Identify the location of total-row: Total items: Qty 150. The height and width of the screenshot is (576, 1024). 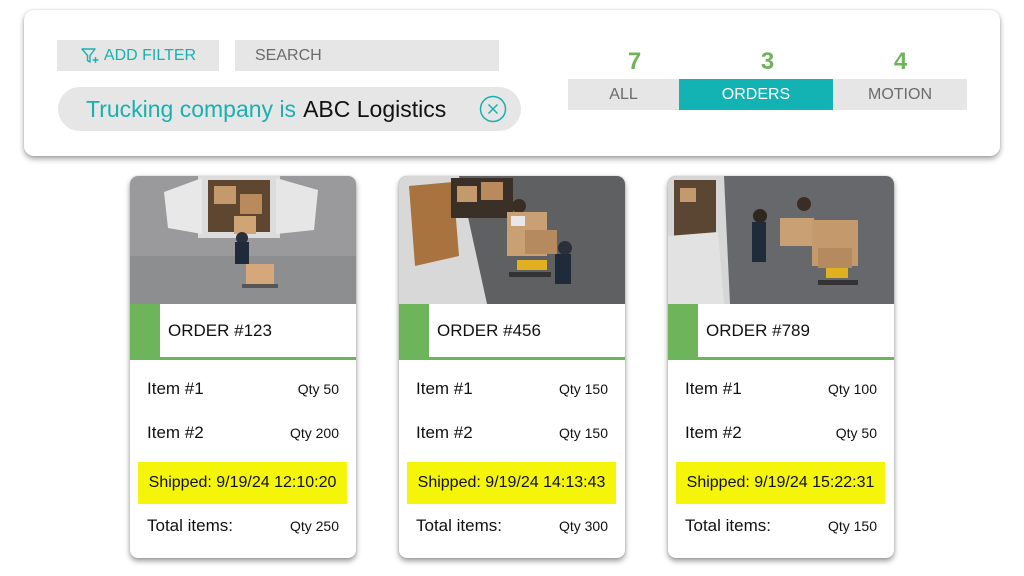
(781, 526).